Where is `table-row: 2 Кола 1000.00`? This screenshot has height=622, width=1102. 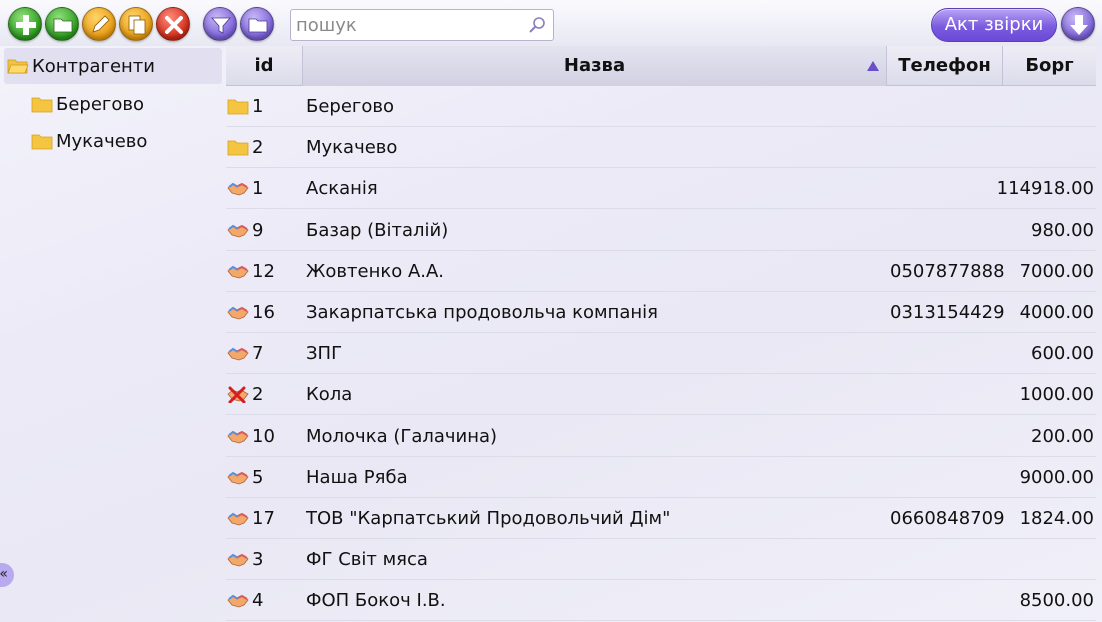
table-row: 2 Кола 1000.00 is located at coordinates (661, 395).